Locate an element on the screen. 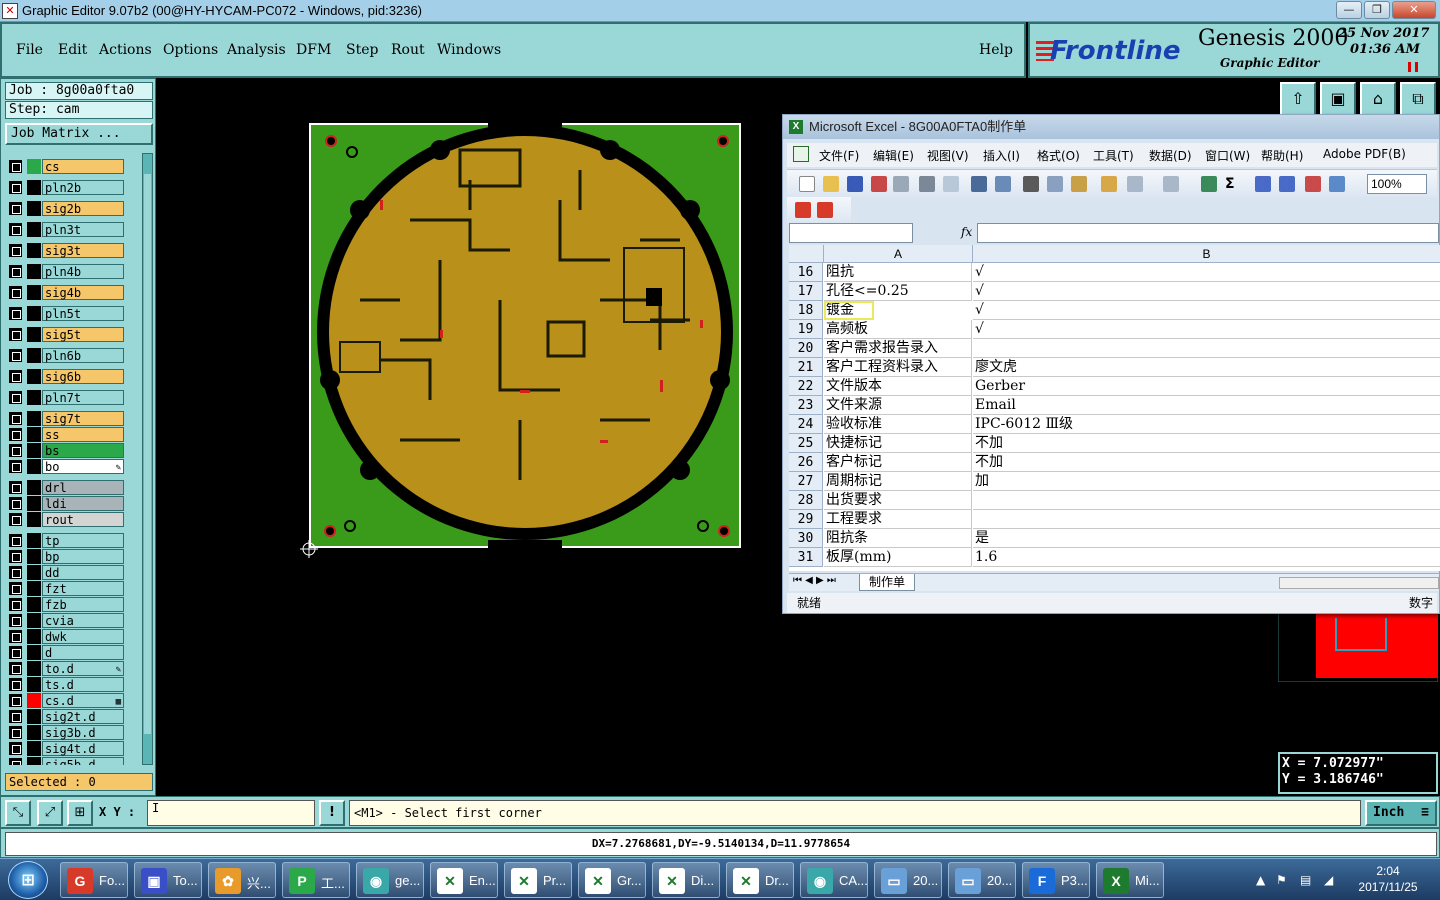 The height and width of the screenshot is (900, 1440). permission-icon is located at coordinates (879, 184).